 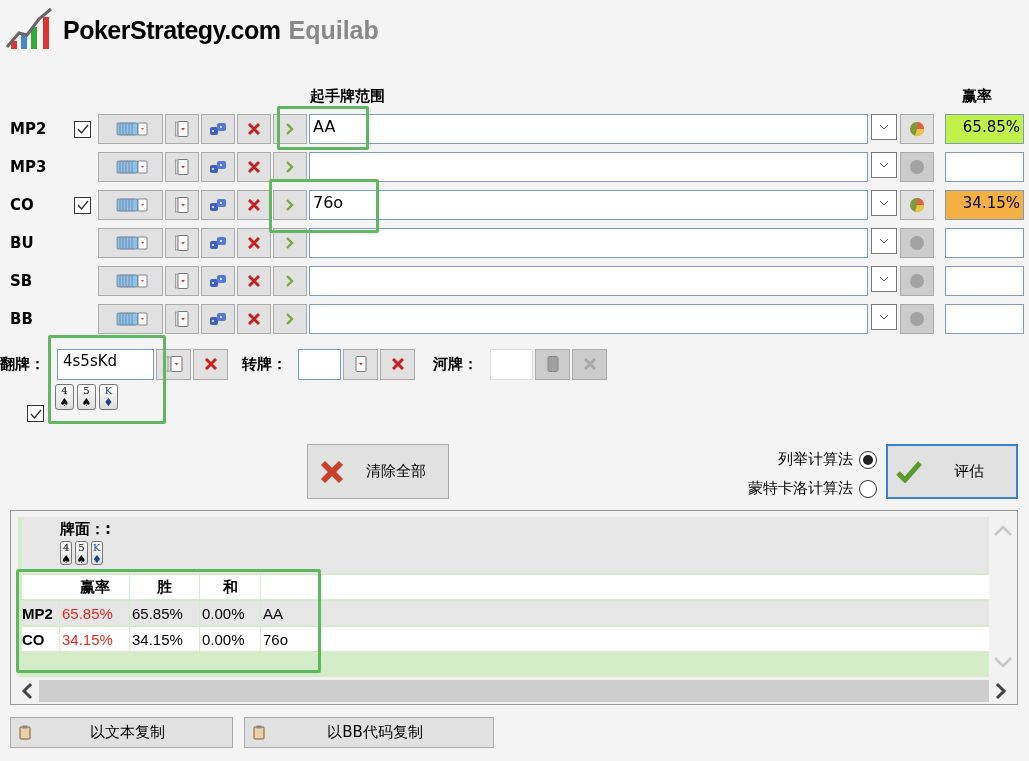 What do you see at coordinates (511, 364) in the screenshot?
I see `river-field` at bounding box center [511, 364].